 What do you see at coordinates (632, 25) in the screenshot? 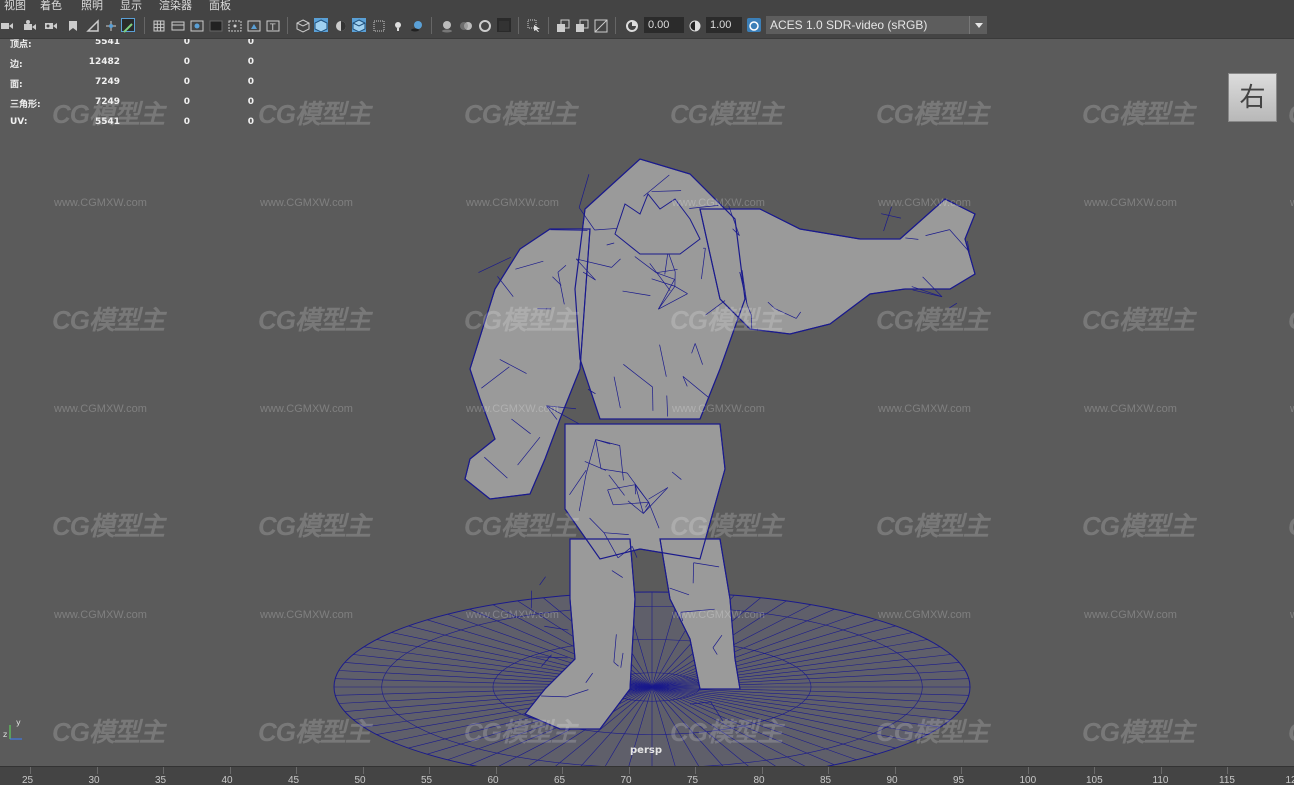
I see `exposure-icon` at bounding box center [632, 25].